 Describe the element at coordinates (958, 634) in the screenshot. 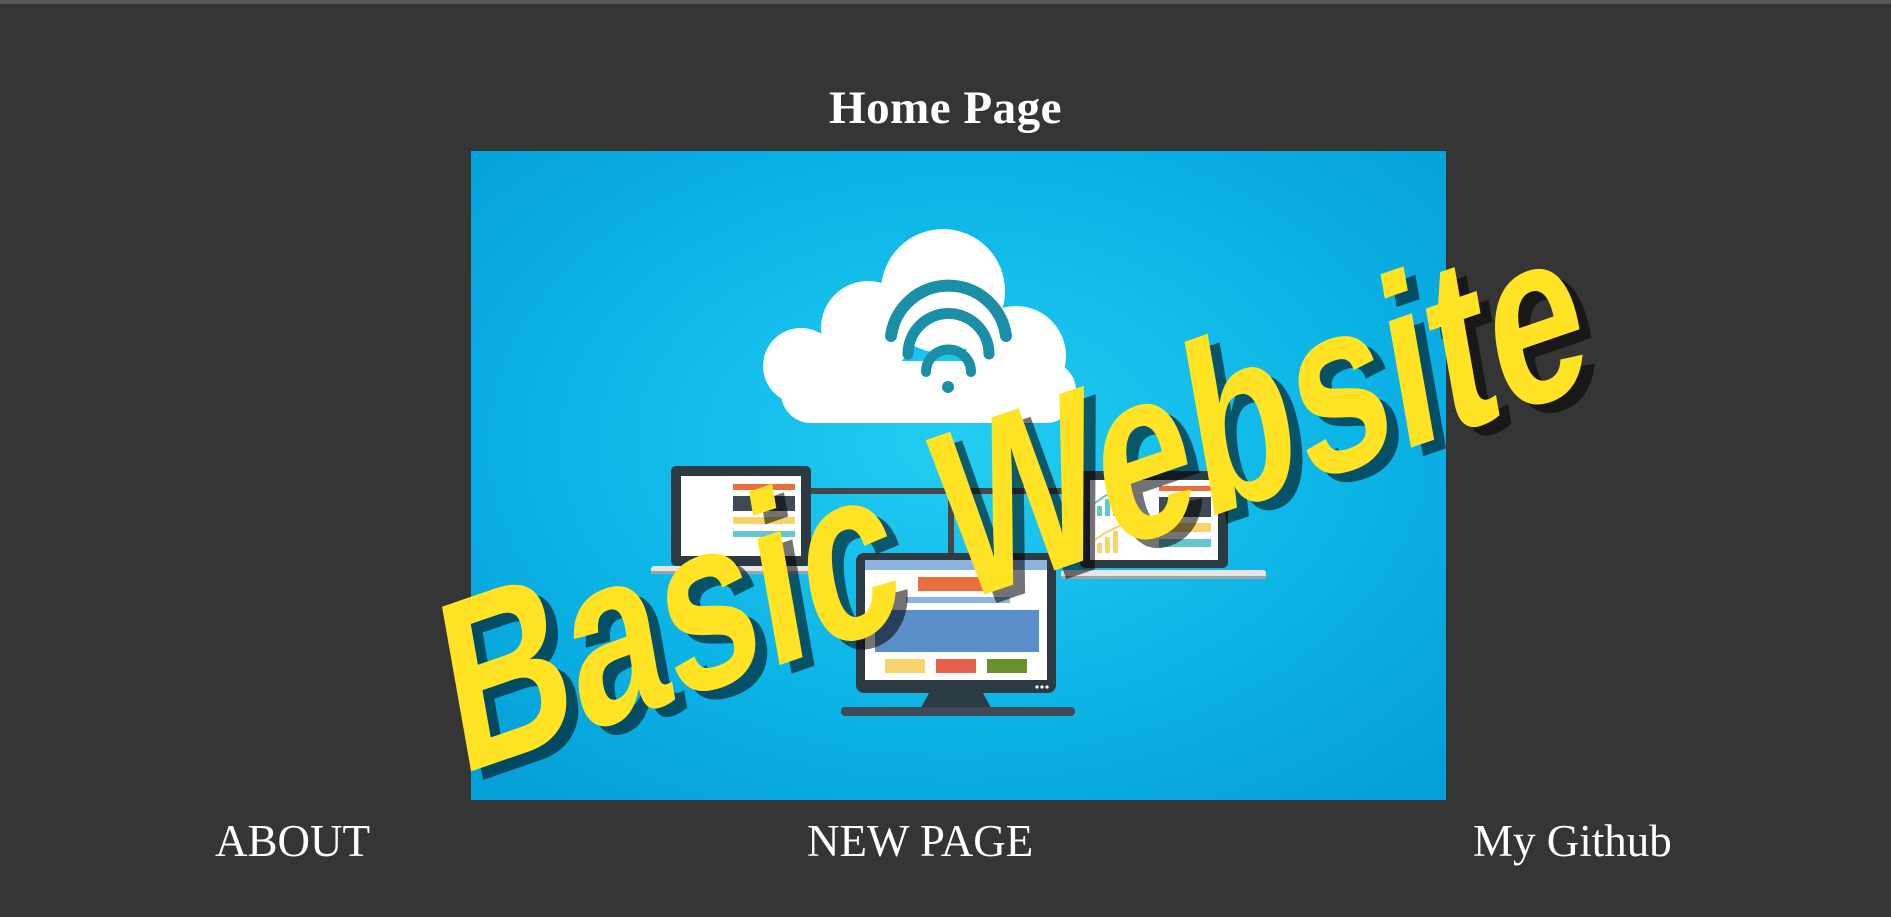

I see `desktop-monitor-icon` at that location.